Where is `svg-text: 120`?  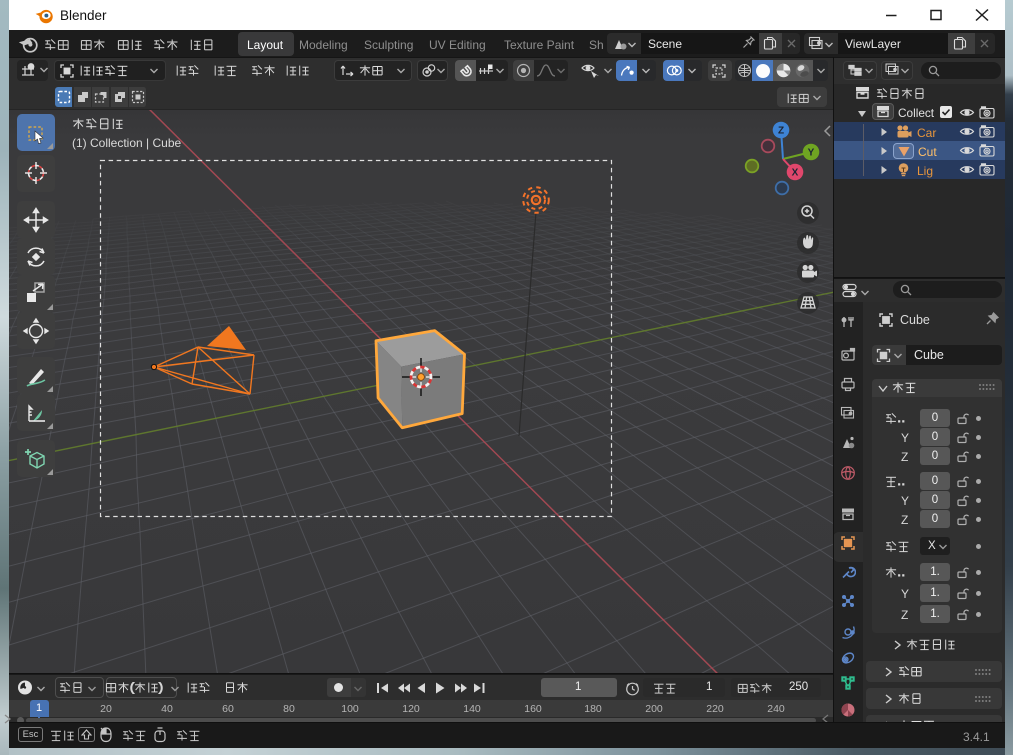
svg-text: 120 is located at coordinates (411, 709).